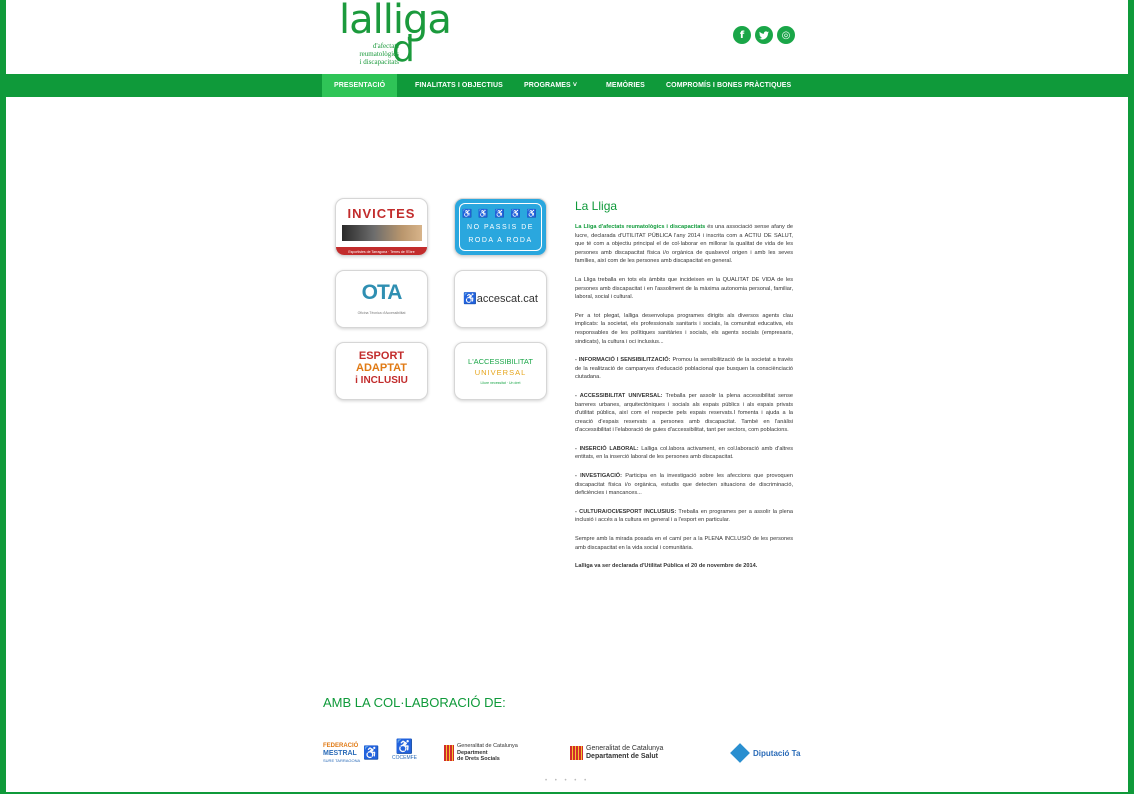 This screenshot has width=1134, height=794. What do you see at coordinates (371, 752) in the screenshot?
I see `person-icon: ♿` at bounding box center [371, 752].